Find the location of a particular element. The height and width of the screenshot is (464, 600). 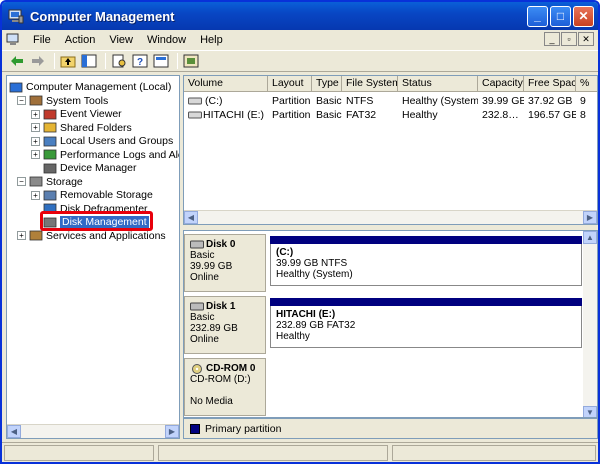

disk-row: CD-ROM 0 CD-ROM (D:) No Media is located at coordinates (384, 387).